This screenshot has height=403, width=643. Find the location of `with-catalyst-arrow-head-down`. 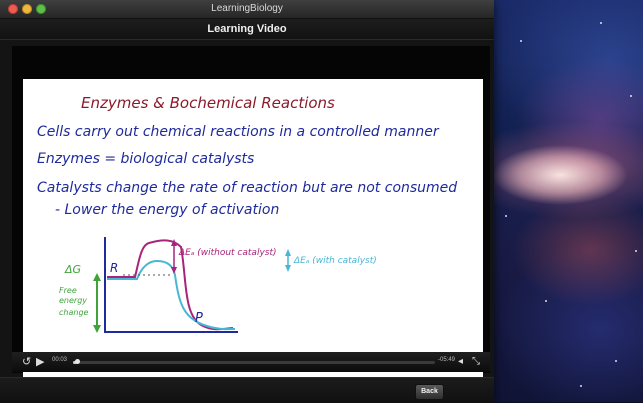

with-catalyst-arrow-head-down is located at coordinates (288, 268).